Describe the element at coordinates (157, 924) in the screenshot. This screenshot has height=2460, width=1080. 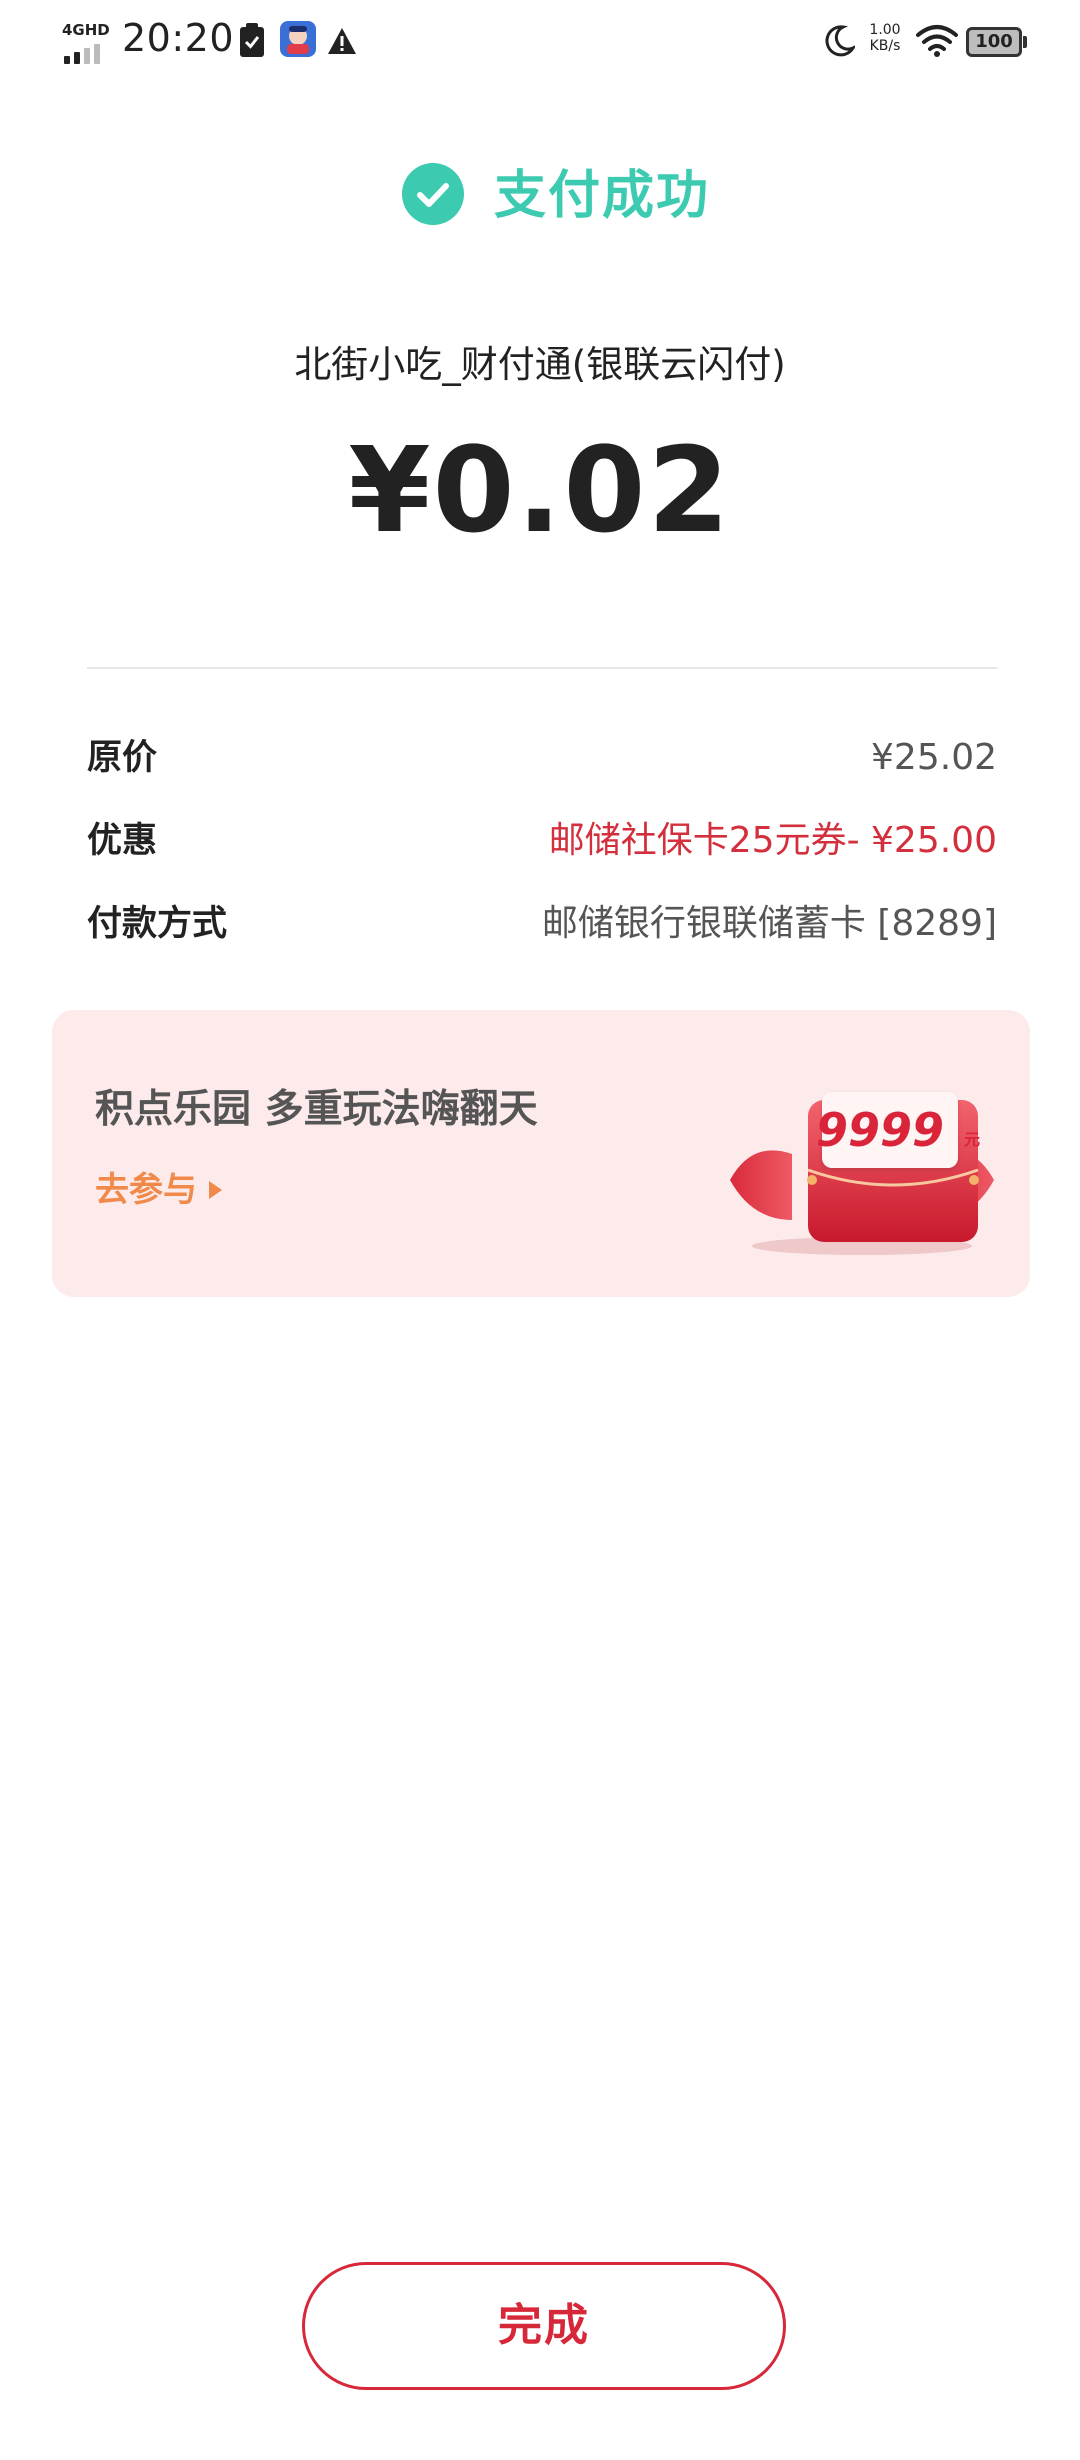
I see `detail-label: 付款方式` at that location.